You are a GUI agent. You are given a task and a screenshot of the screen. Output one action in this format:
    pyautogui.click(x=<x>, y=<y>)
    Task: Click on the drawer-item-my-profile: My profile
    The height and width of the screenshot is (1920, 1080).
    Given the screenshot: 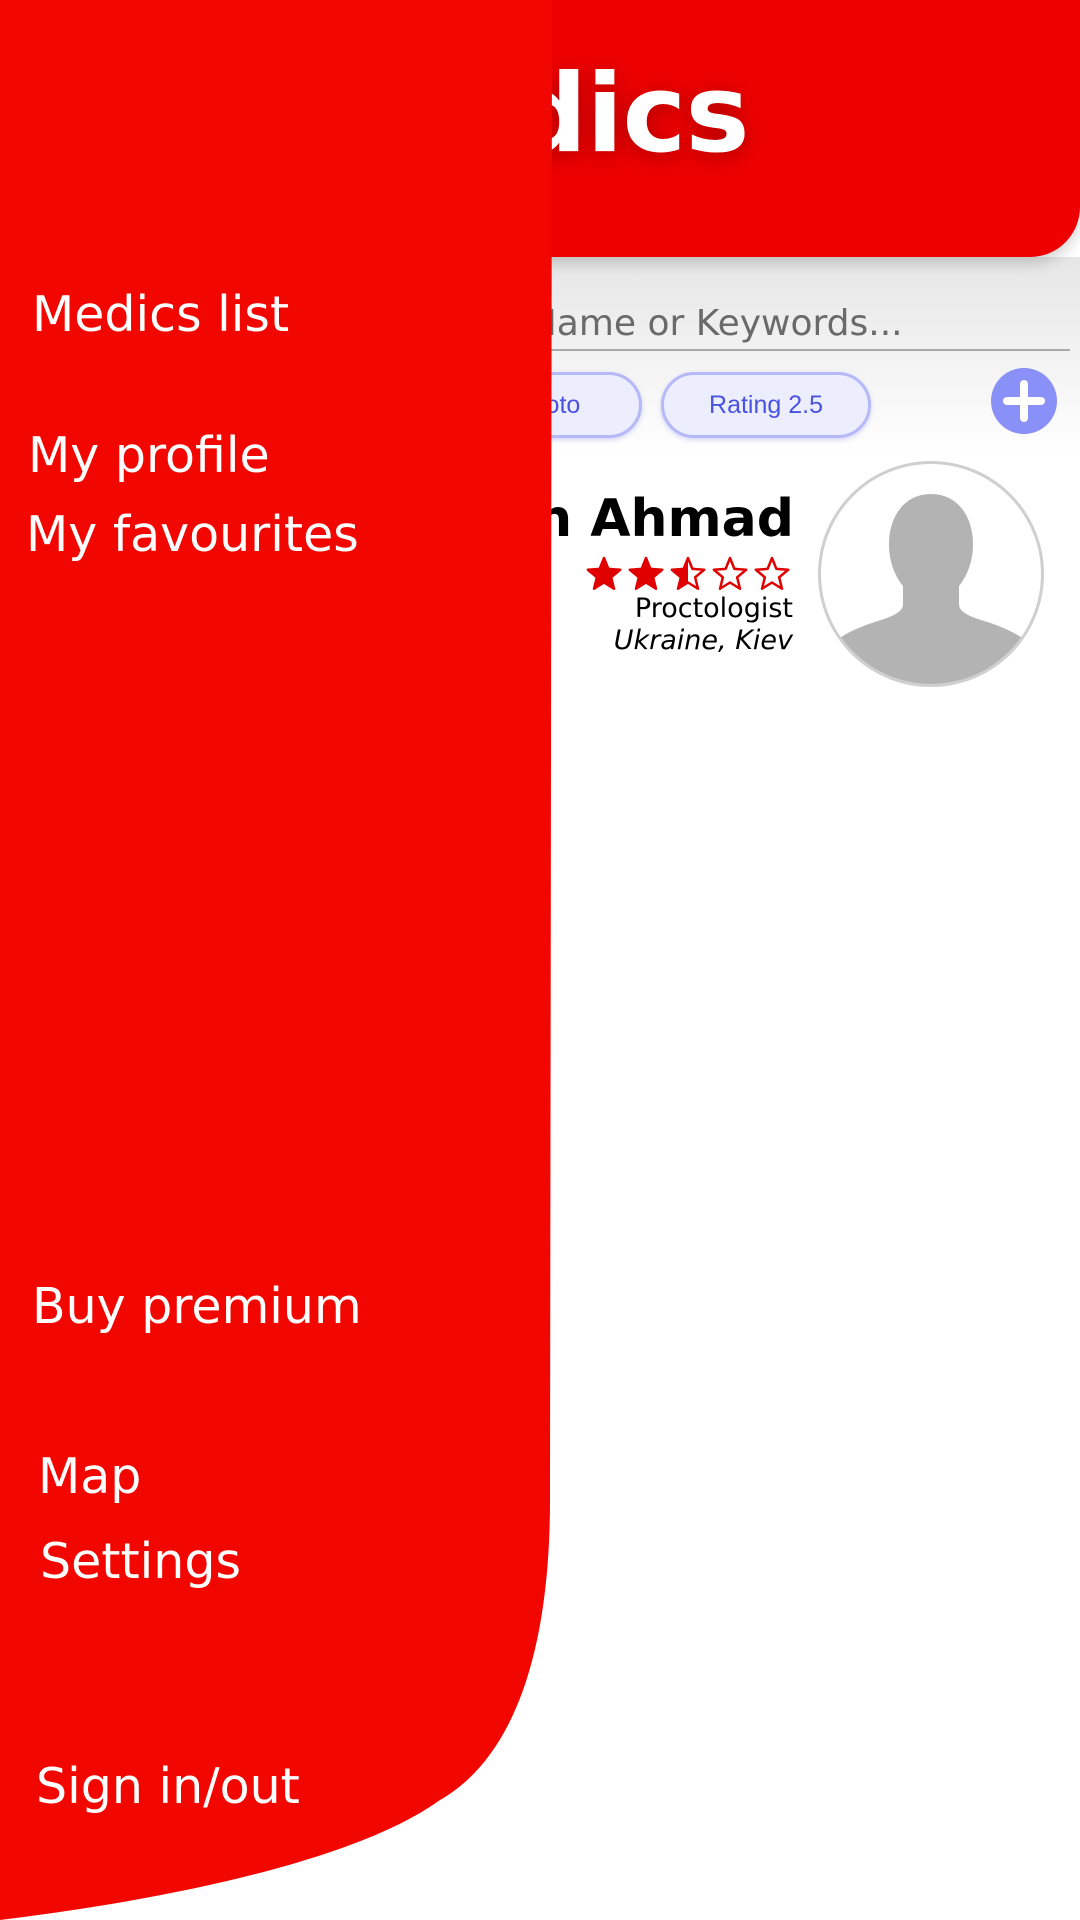 What is the action you would take?
    pyautogui.click(x=149, y=455)
    